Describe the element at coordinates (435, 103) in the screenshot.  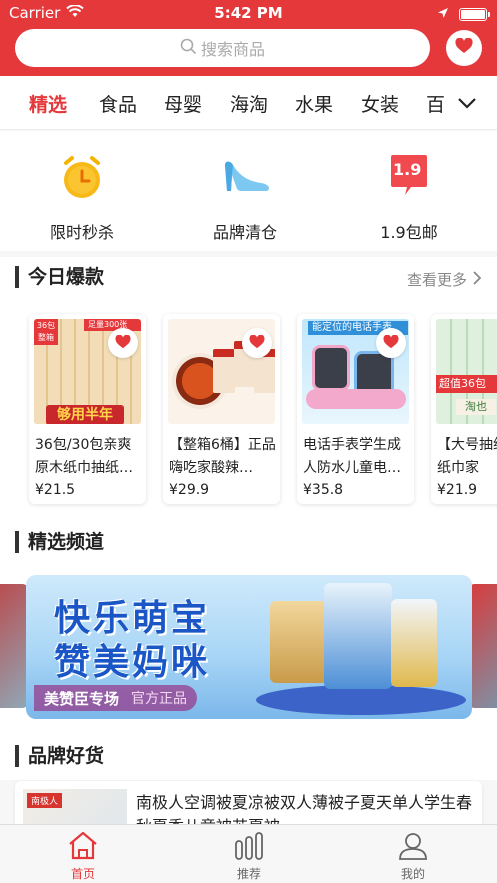
I see `tab-general: 百` at that location.